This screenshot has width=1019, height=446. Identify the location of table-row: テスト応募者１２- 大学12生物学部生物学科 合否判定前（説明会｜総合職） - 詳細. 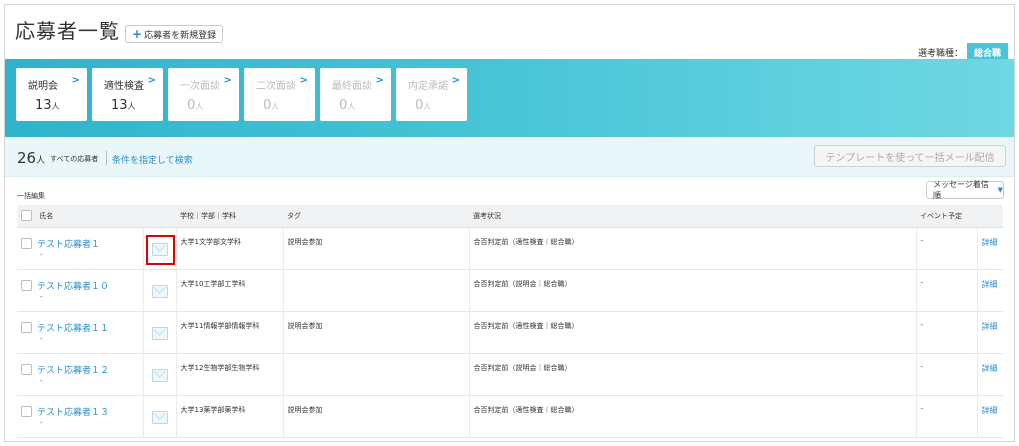
(510, 374).